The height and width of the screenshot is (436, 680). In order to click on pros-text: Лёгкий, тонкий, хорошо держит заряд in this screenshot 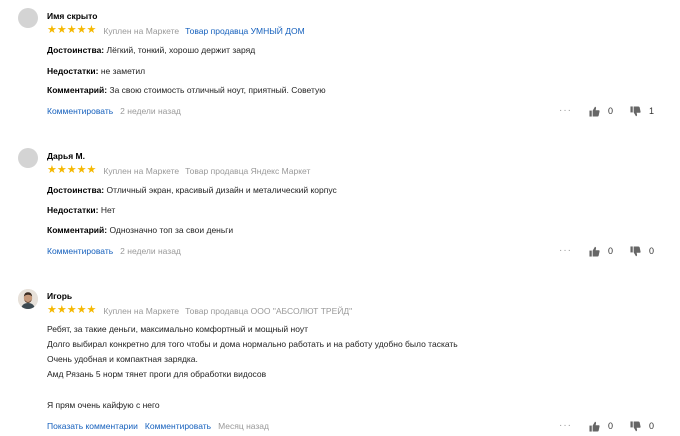, I will do `click(181, 50)`.